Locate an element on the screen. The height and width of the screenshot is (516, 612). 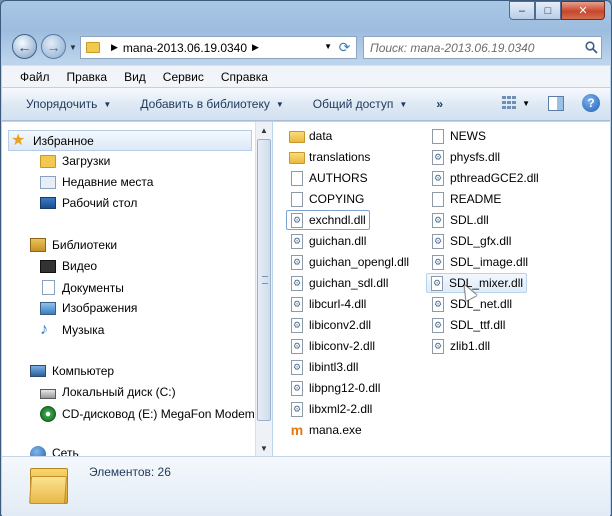
nav-computer: Компьютер is located at coordinates (72, 371).